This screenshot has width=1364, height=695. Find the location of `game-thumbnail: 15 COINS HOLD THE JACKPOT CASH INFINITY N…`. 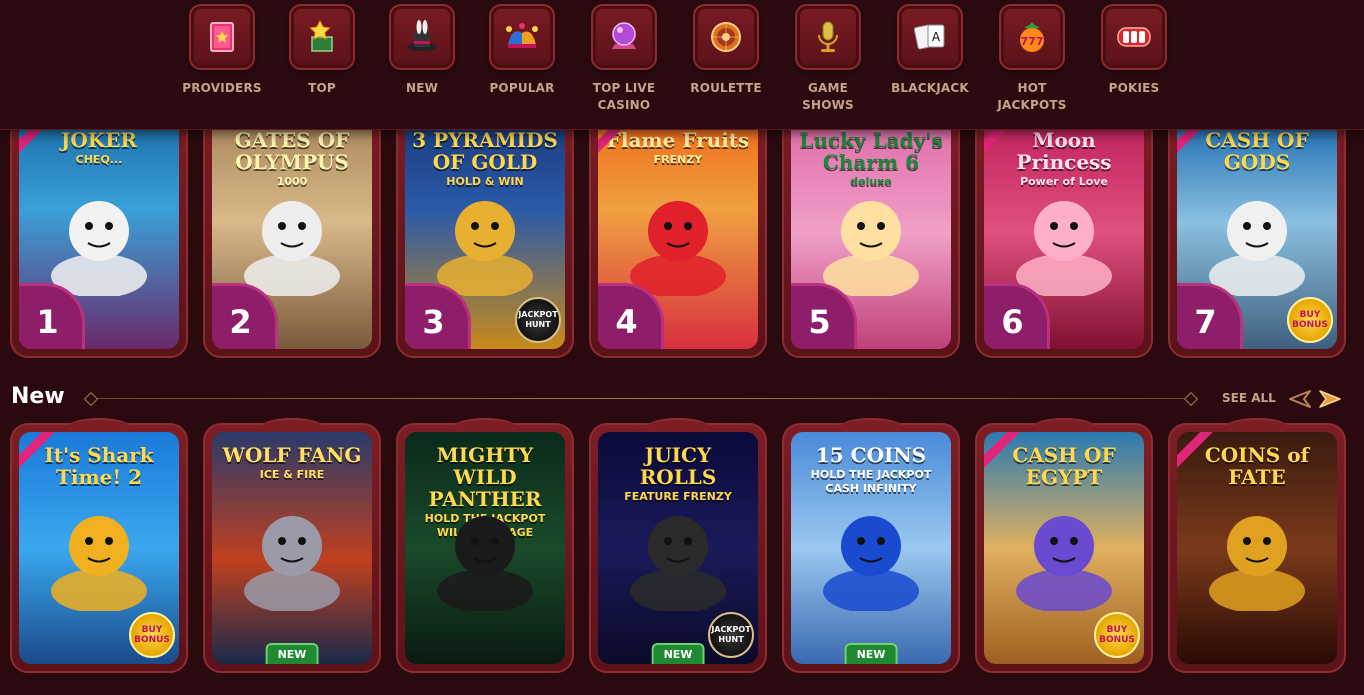

game-thumbnail: 15 COINS HOLD THE JACKPOT CASH INFINITY N… is located at coordinates (871, 548).